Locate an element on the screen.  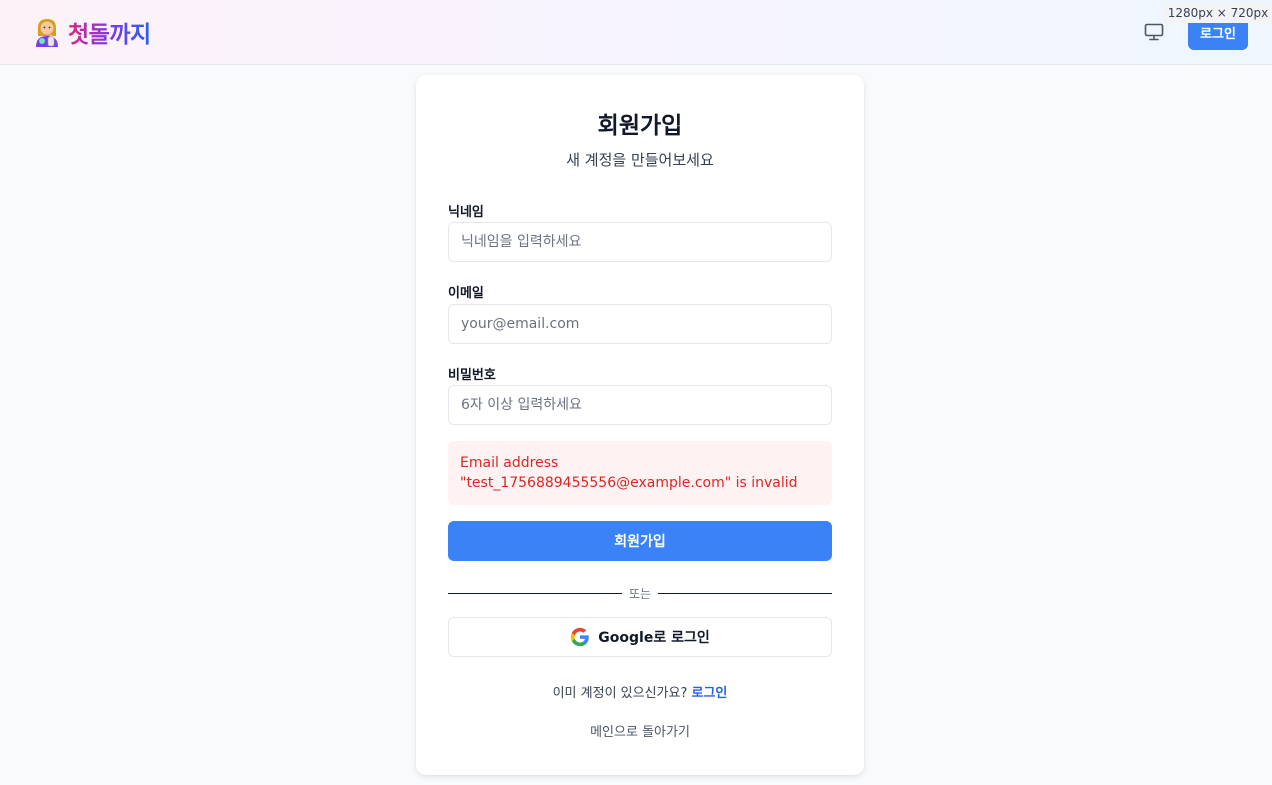
page-title: 회원가입 is located at coordinates (640, 126).